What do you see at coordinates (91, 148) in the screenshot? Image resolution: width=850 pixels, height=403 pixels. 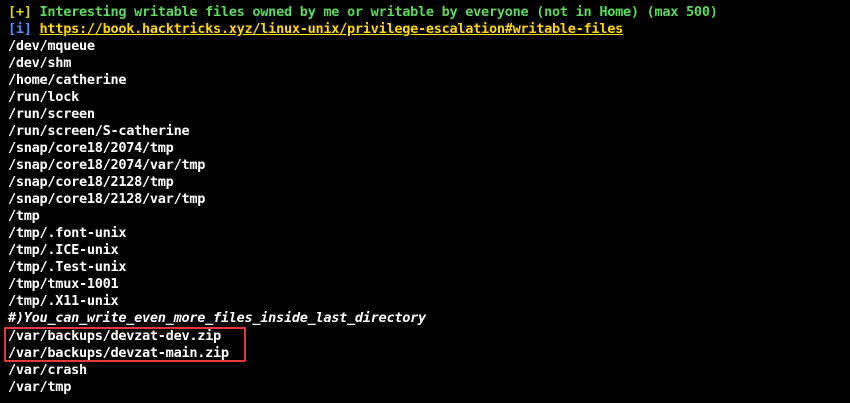 I see `path-line: /snap/core18/2074/tmp` at bounding box center [91, 148].